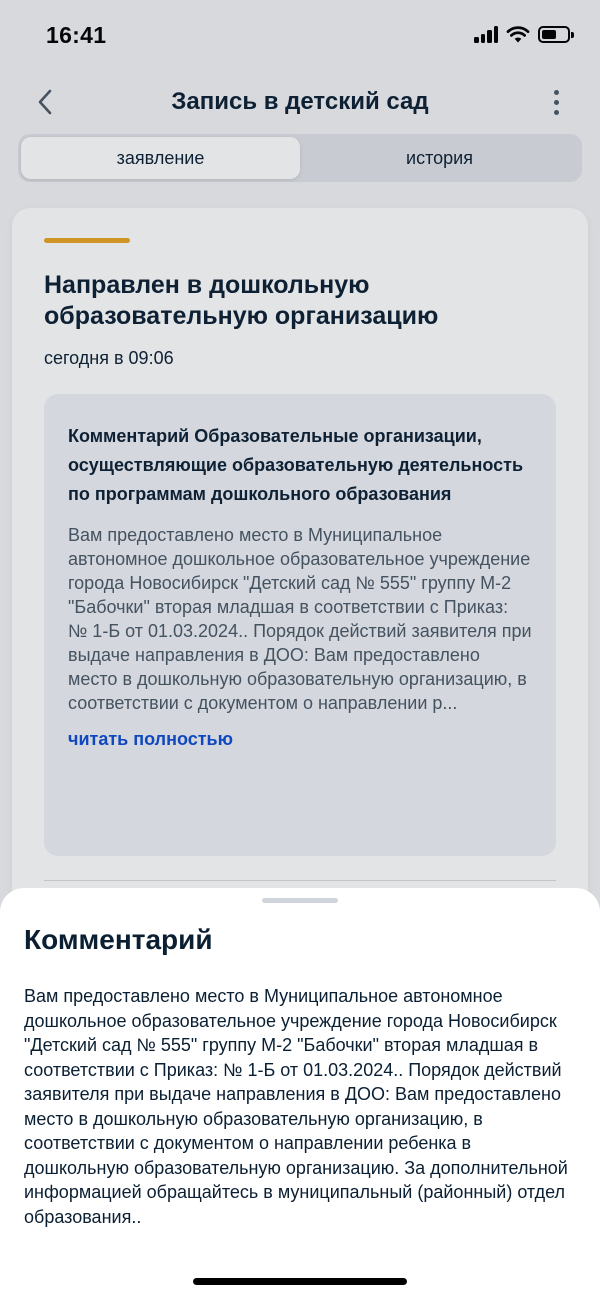 The height and width of the screenshot is (1297, 600). What do you see at coordinates (118, 939) in the screenshot?
I see `sheet-title: Комментарий` at bounding box center [118, 939].